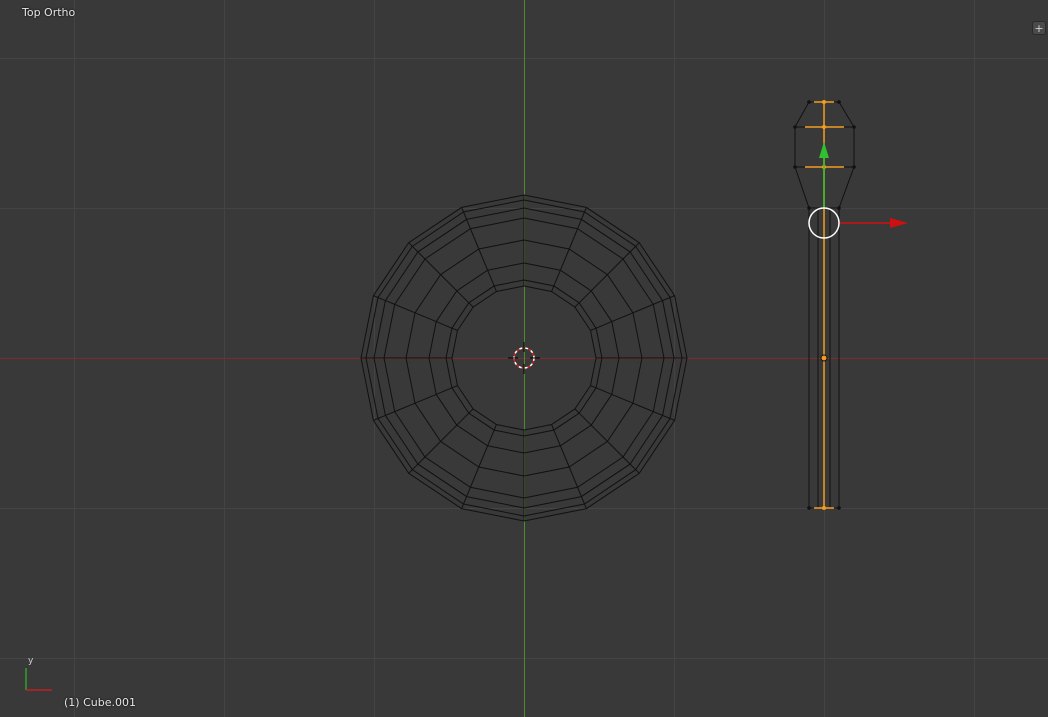 The height and width of the screenshot is (717, 1048). I want to click on object-info-label: (1) Cube.001, so click(100, 702).